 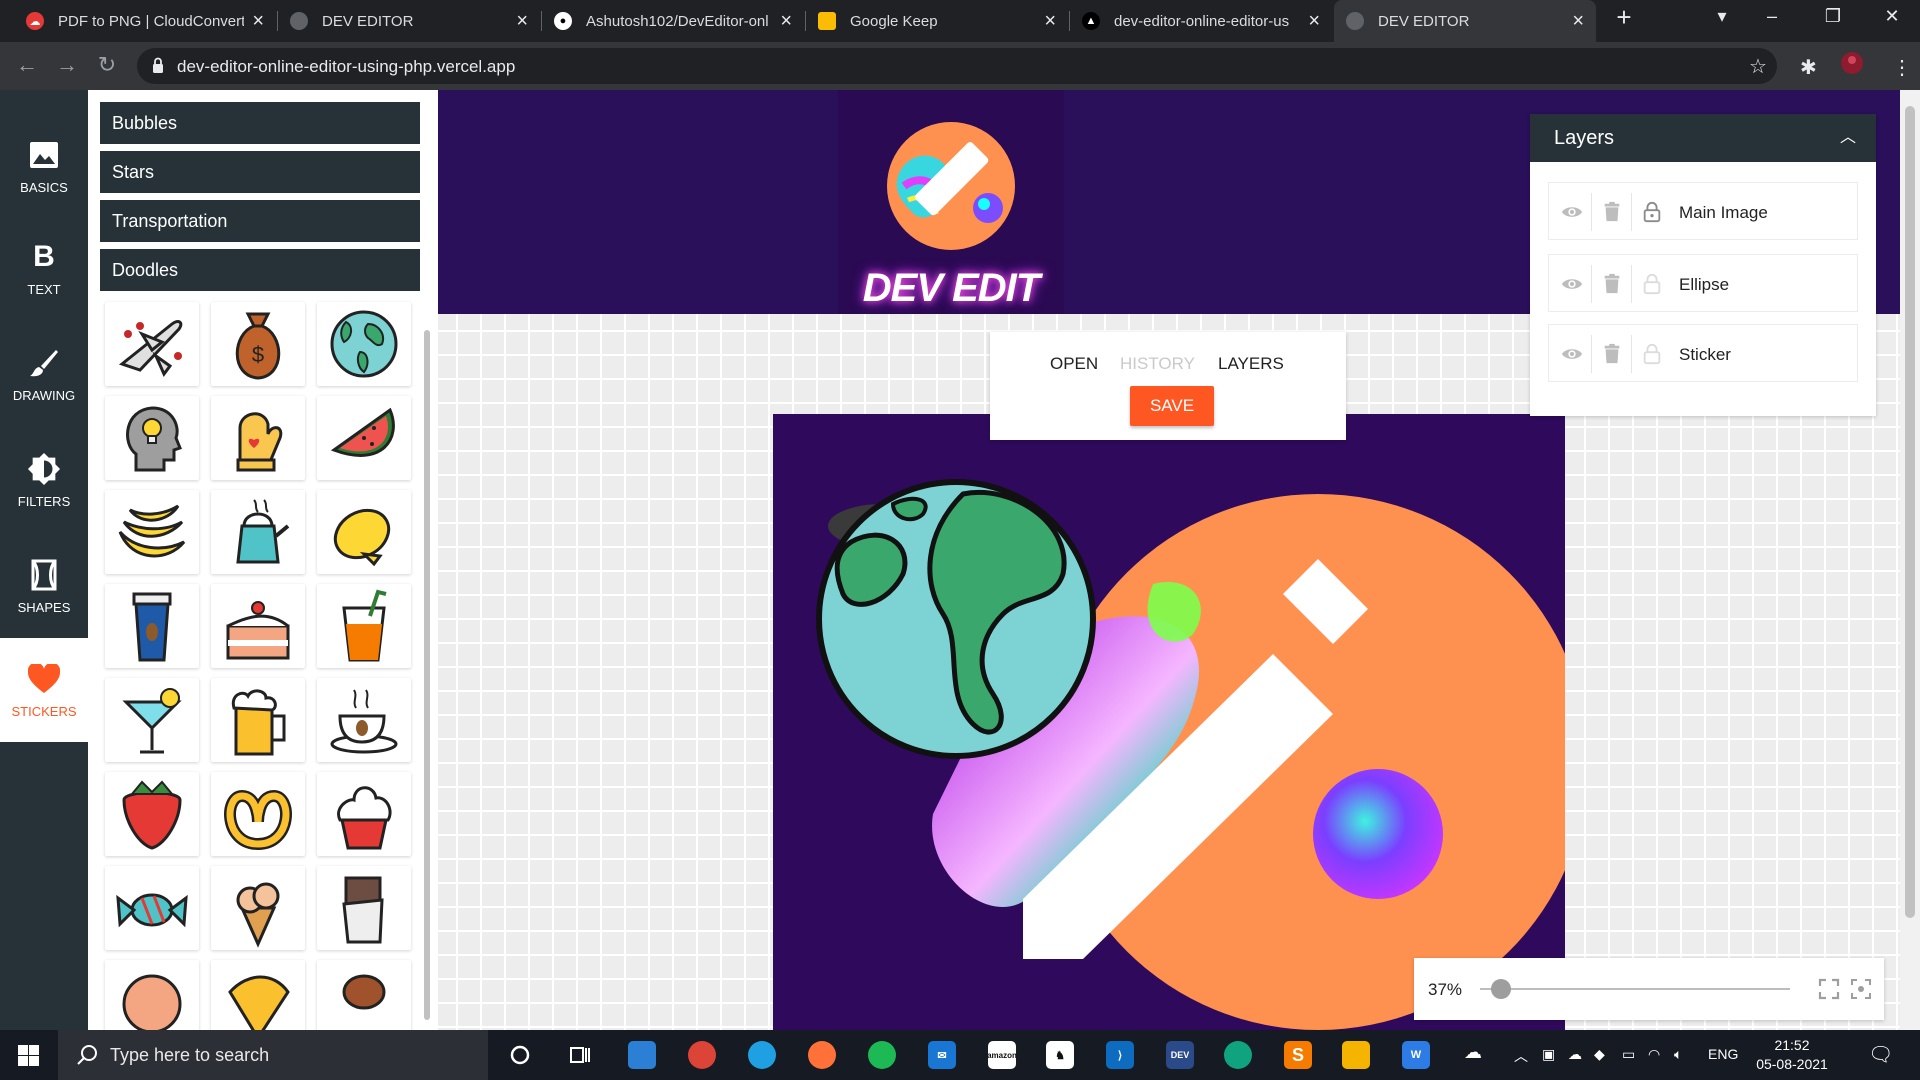 I want to click on browser-tab: ● Ashutosh102/DevEditor-onl ×, so click(x=673, y=21).